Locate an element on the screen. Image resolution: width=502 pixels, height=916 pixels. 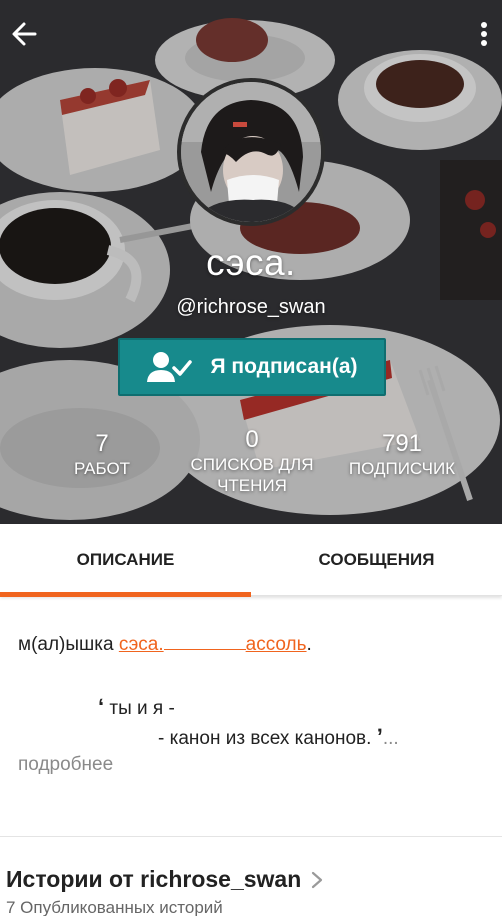
stat-reading-lists: 0 СПИСКОВ ДЛЯ ЧТЕНИЯ is located at coordinates (252, 461).